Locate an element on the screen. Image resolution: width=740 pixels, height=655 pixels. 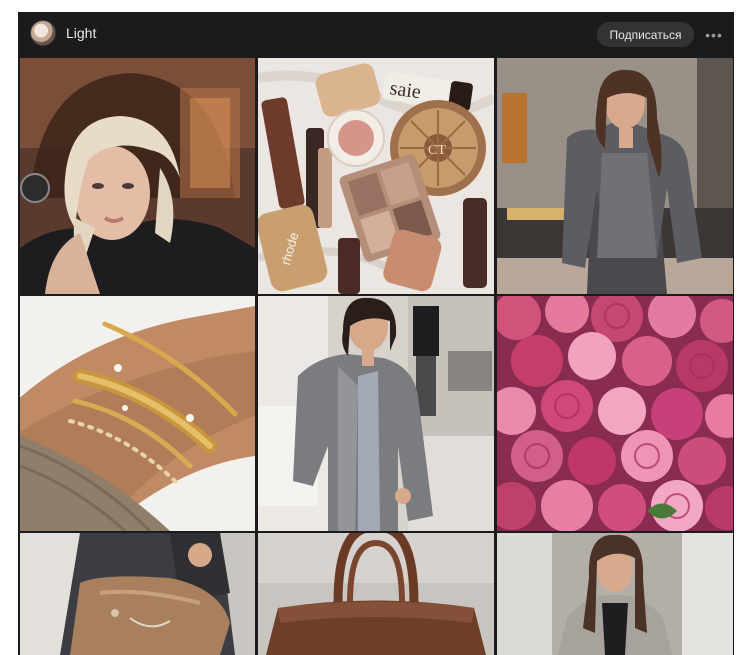
makeup-products-flatlay-image: saie CT rhode is located at coordinates (376, 176).